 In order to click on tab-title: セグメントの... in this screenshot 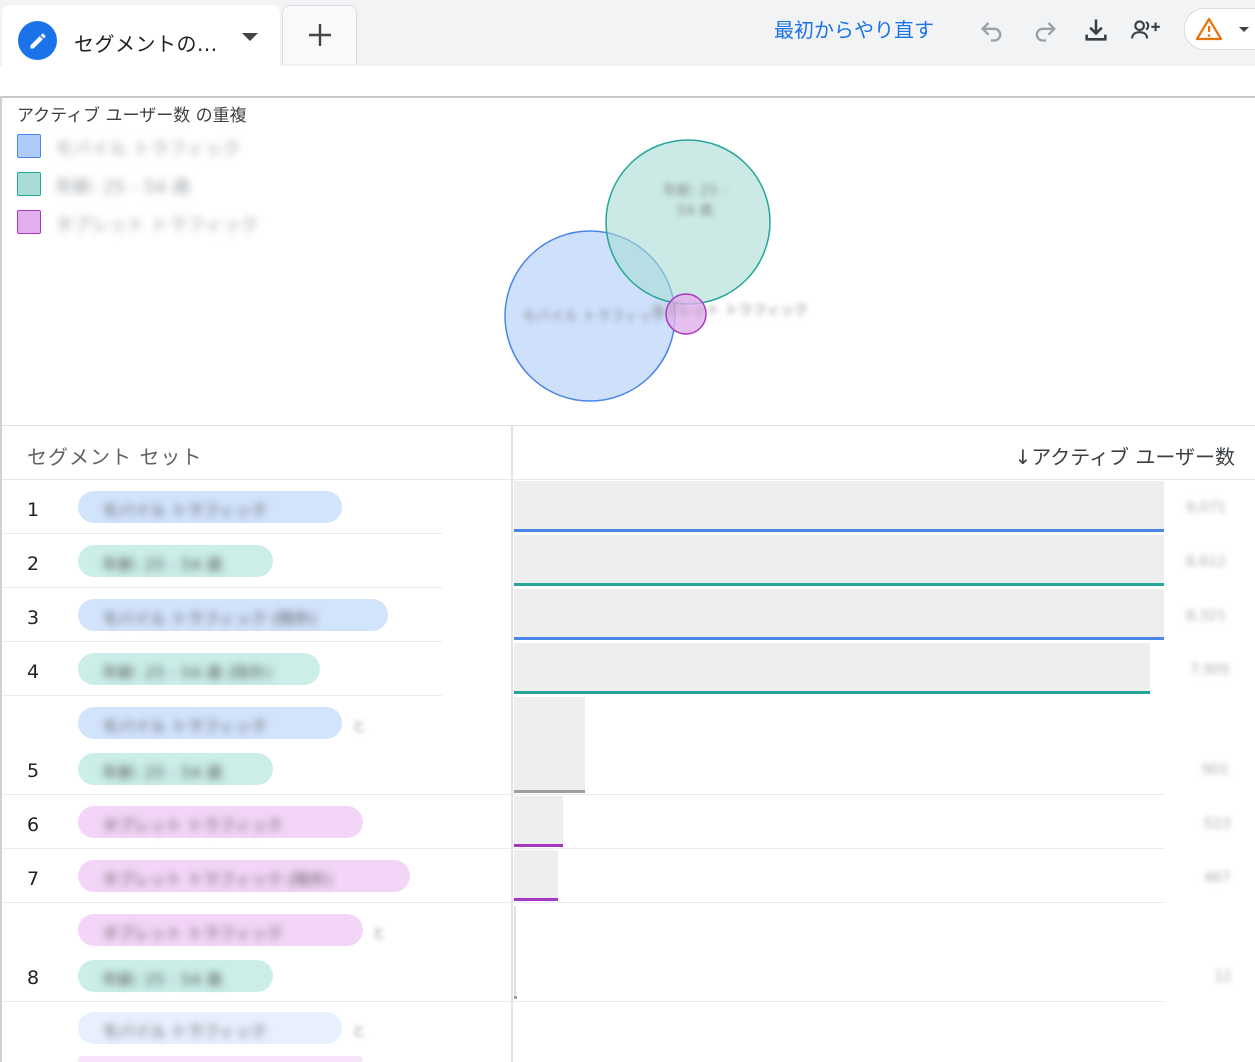, I will do `click(146, 44)`.